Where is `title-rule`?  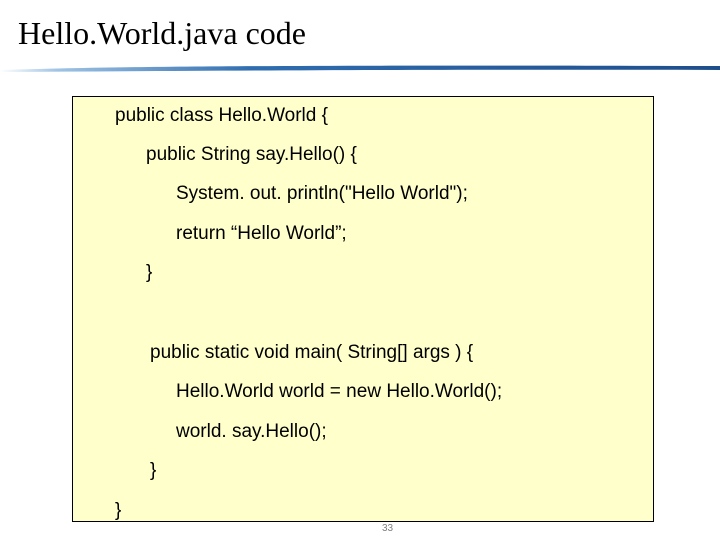 title-rule is located at coordinates (360, 69).